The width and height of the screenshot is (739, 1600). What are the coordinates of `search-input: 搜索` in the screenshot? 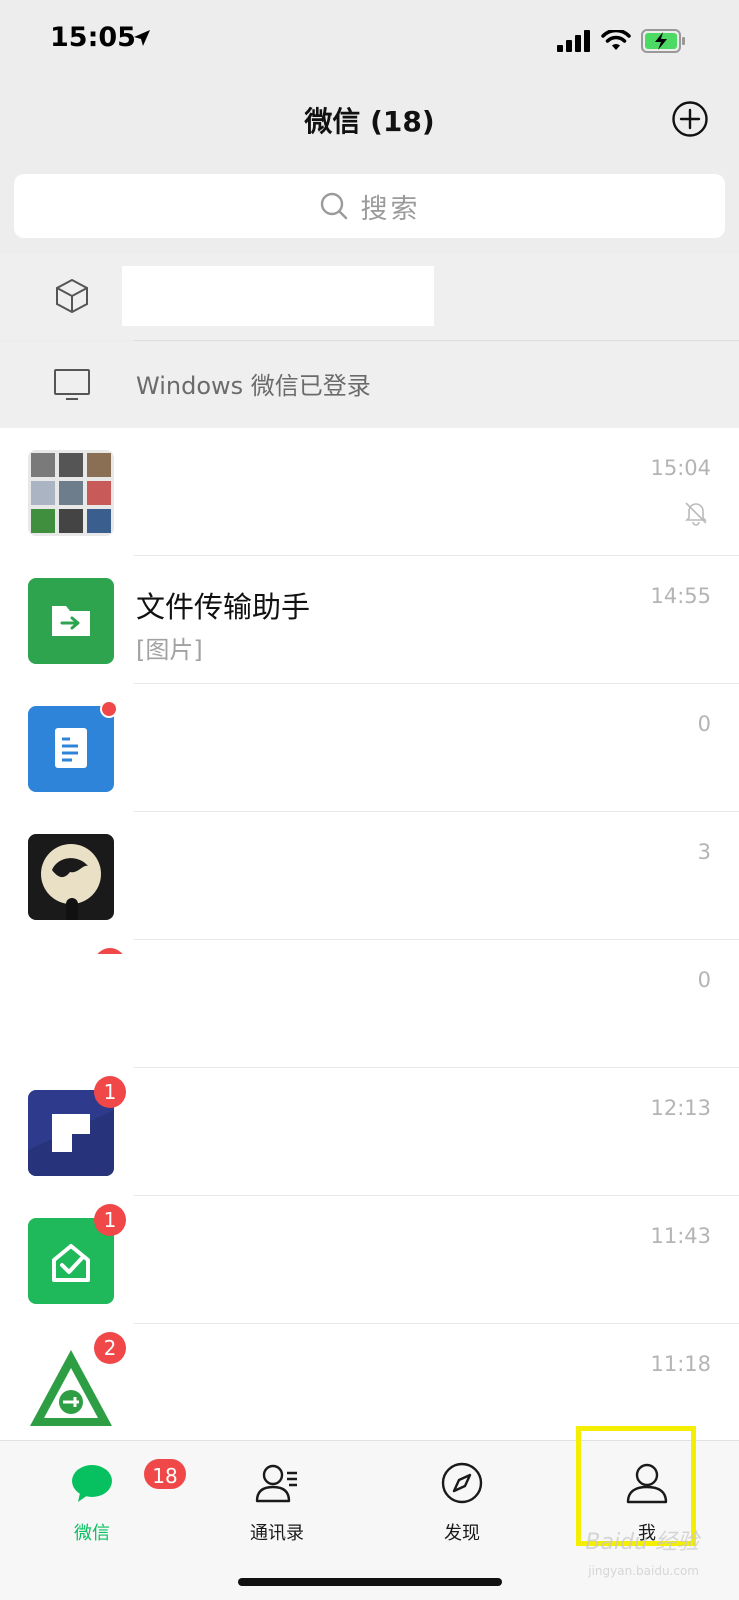 It's located at (369, 206).